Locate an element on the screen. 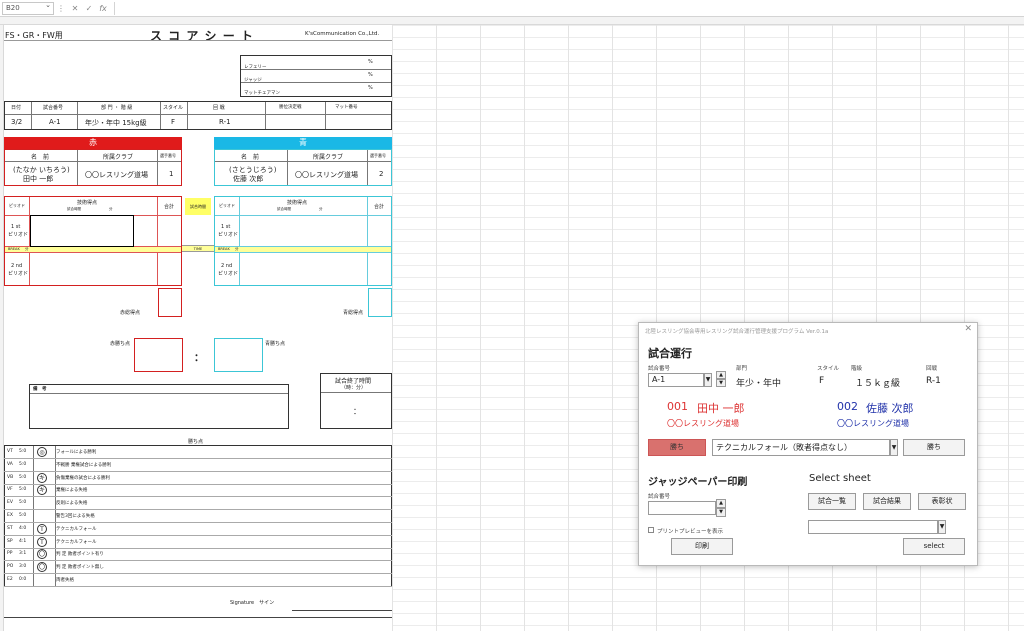  blue-total-box is located at coordinates (380, 302).